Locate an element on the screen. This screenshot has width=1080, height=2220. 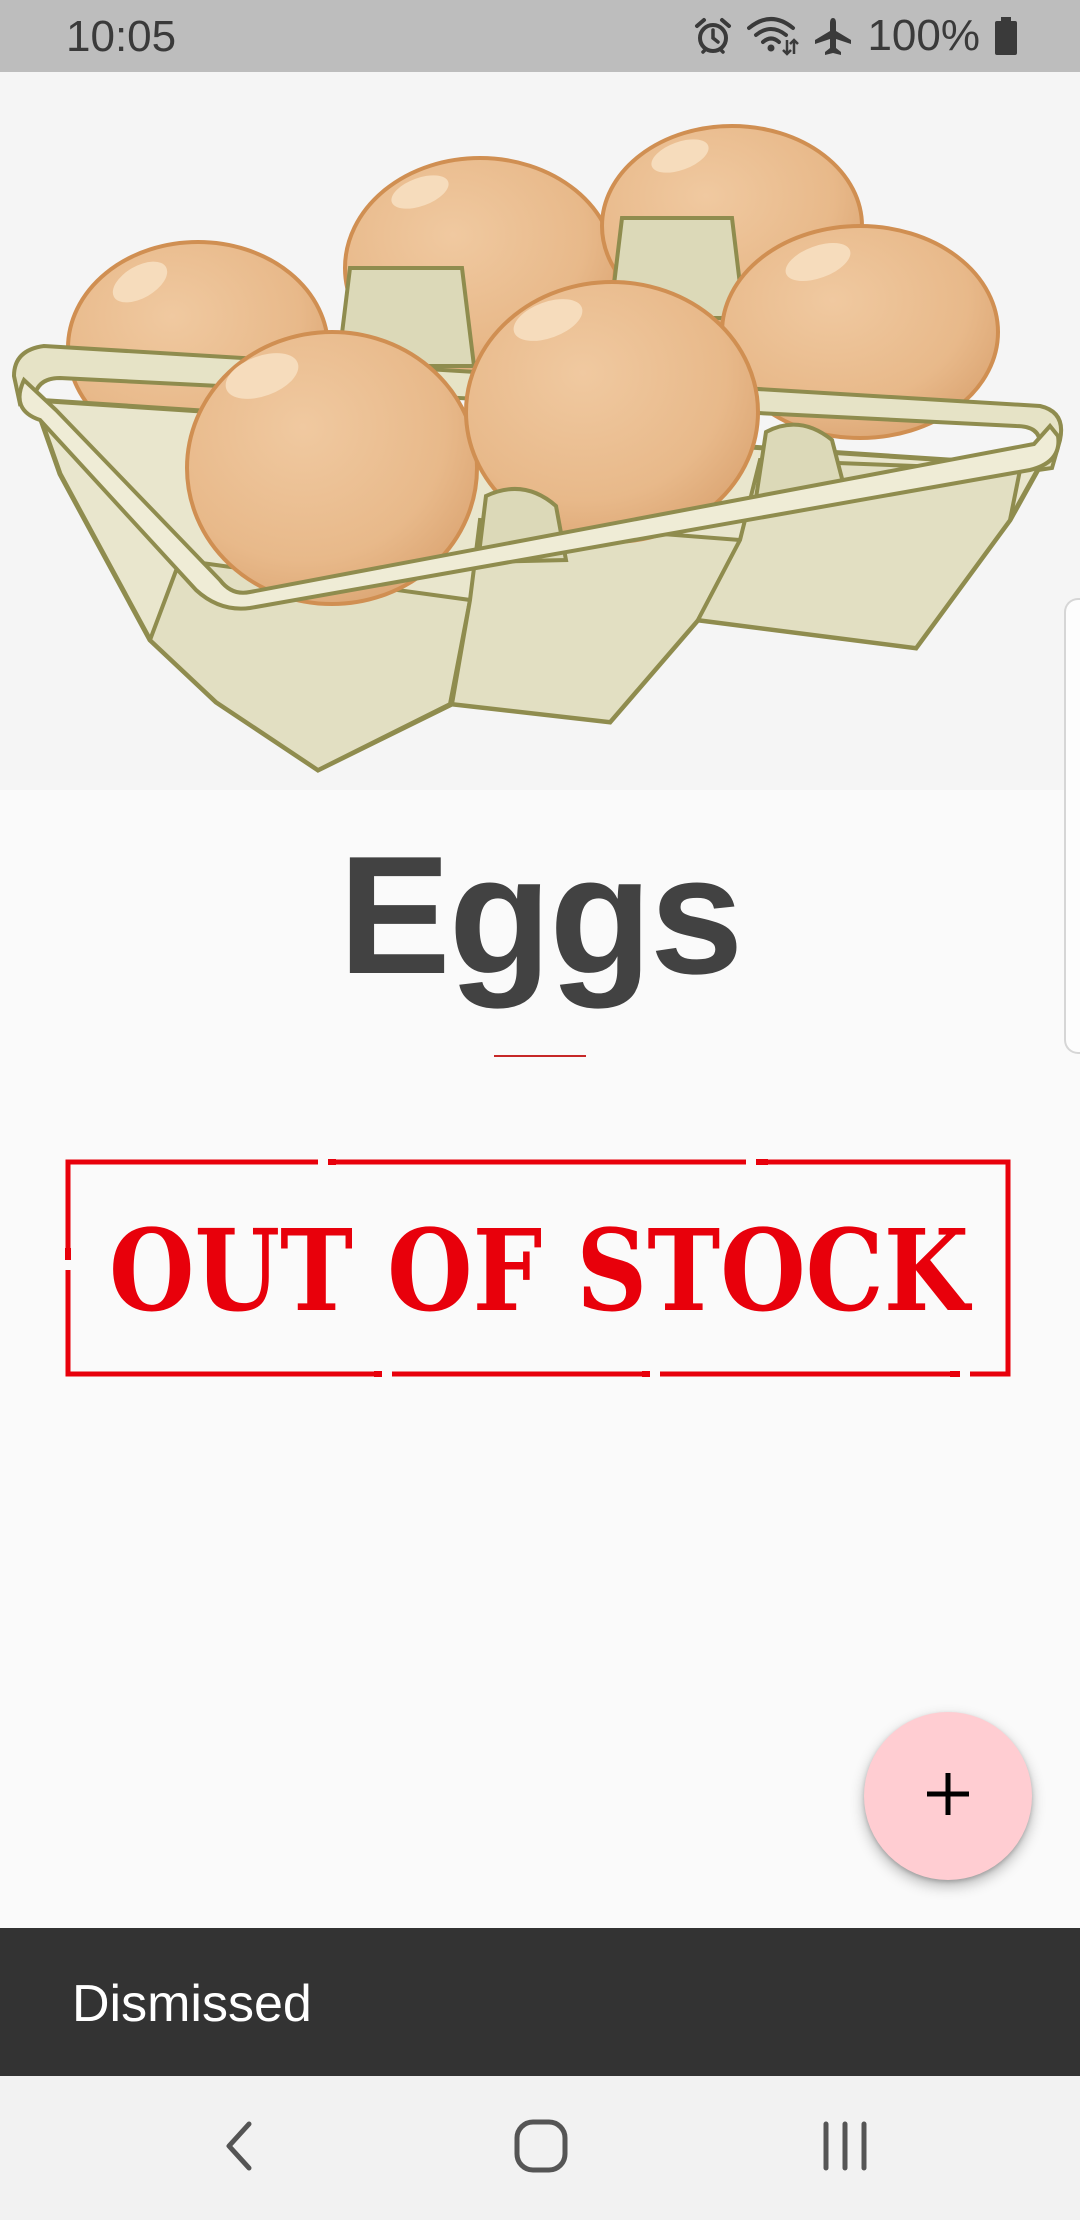
add-button is located at coordinates (948, 1796).